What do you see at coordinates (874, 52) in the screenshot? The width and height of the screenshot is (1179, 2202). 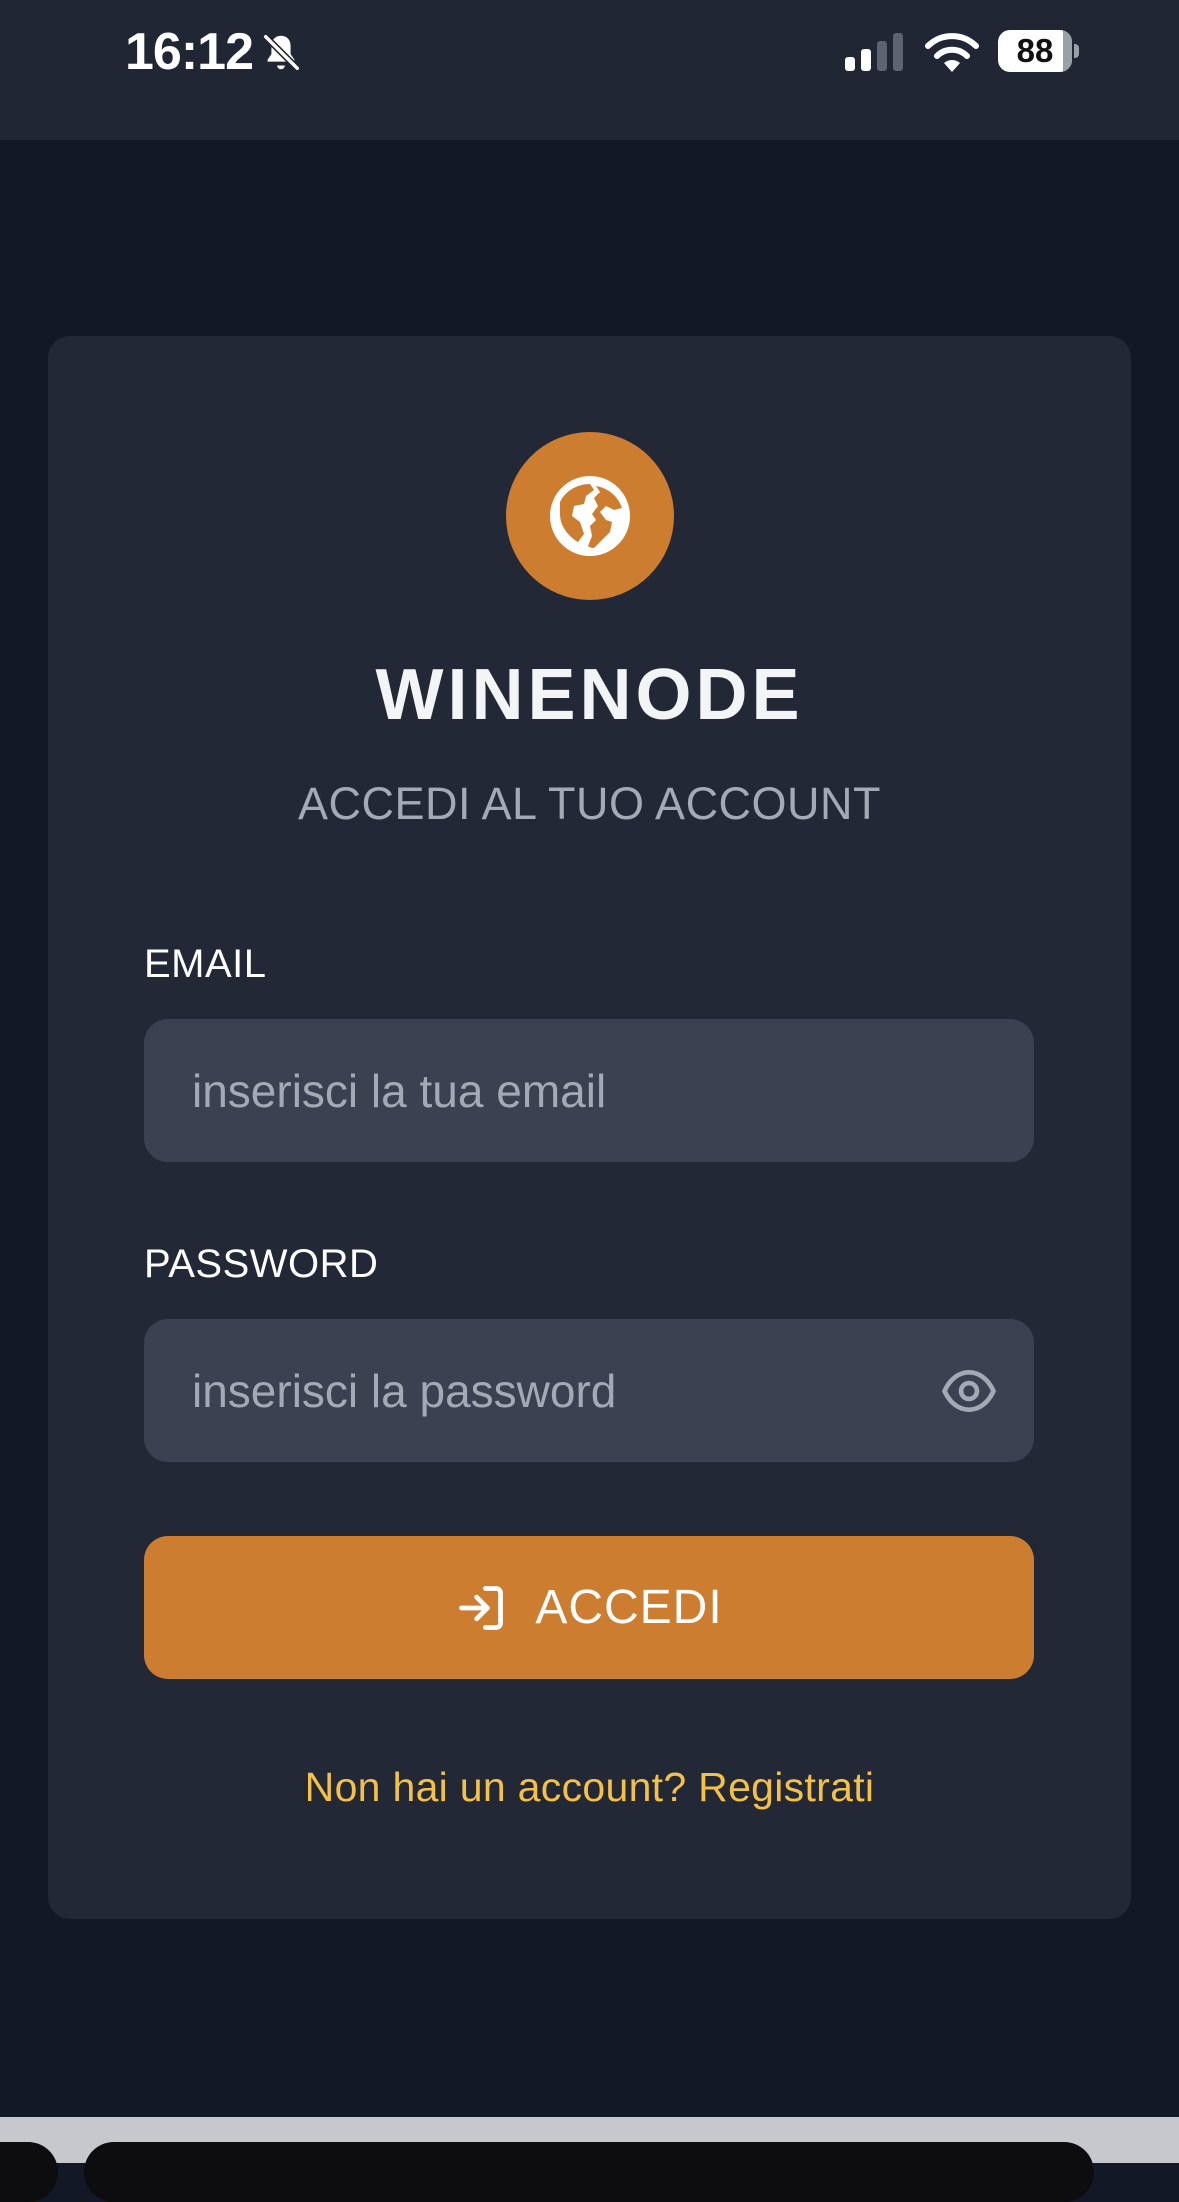 I see `cellular-signal-icon` at bounding box center [874, 52].